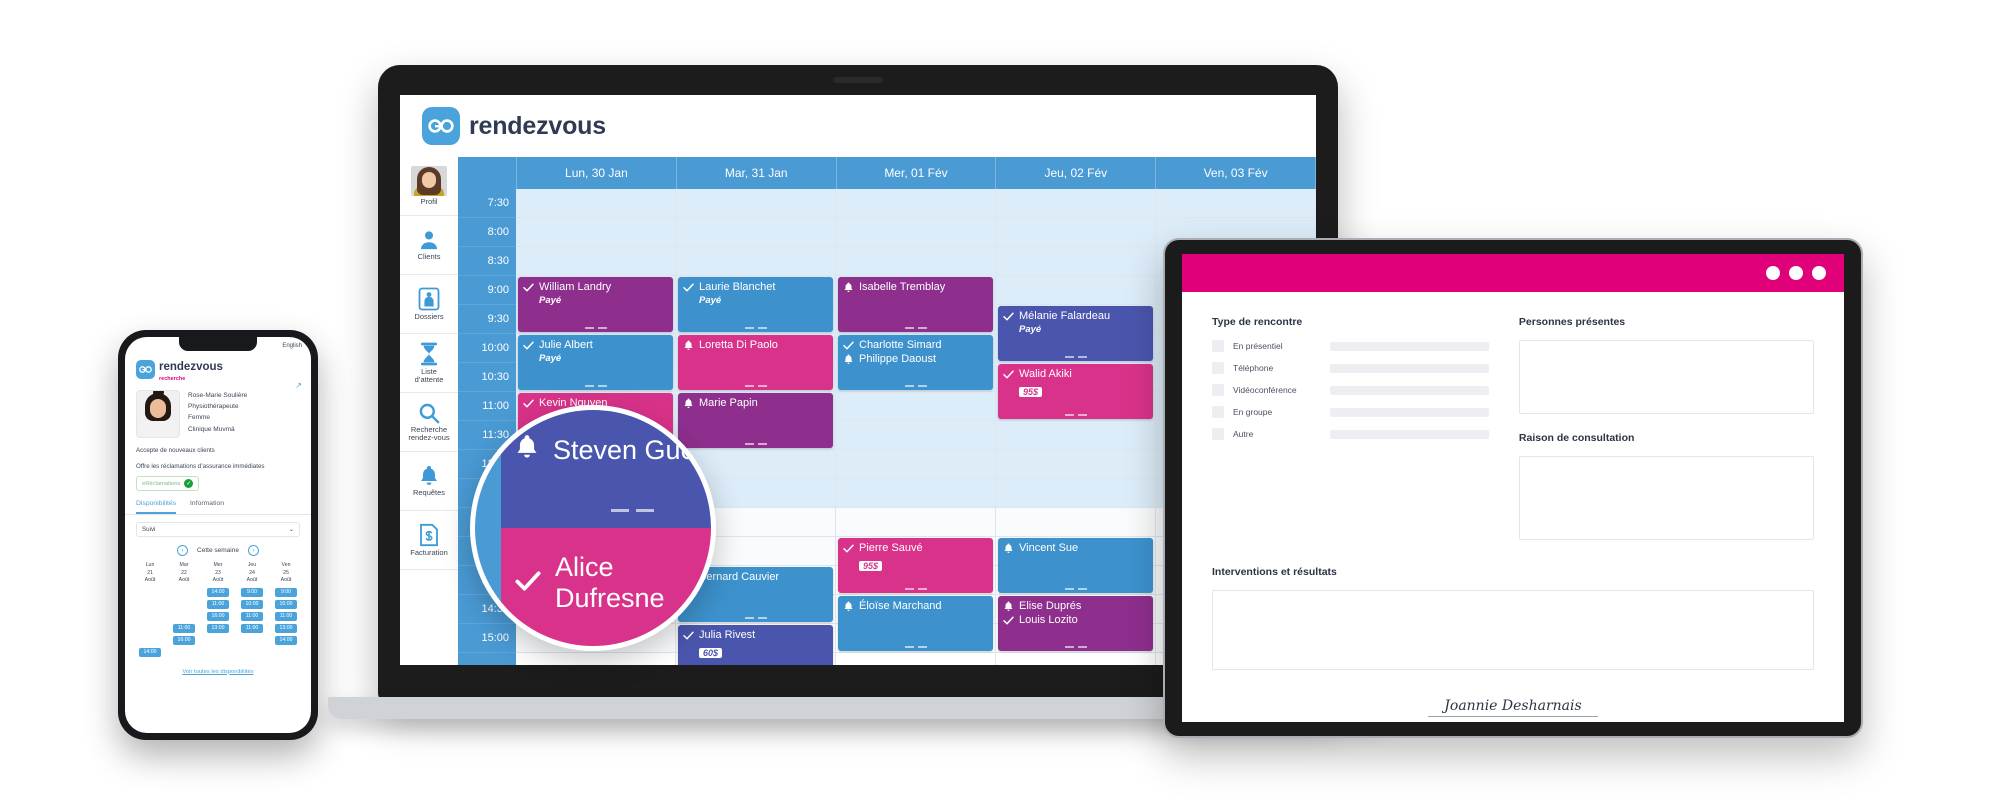 The height and width of the screenshot is (800, 2000). Describe the element at coordinates (915, 304) in the screenshot. I see `appointment-block: Isabelle Tremblay` at that location.